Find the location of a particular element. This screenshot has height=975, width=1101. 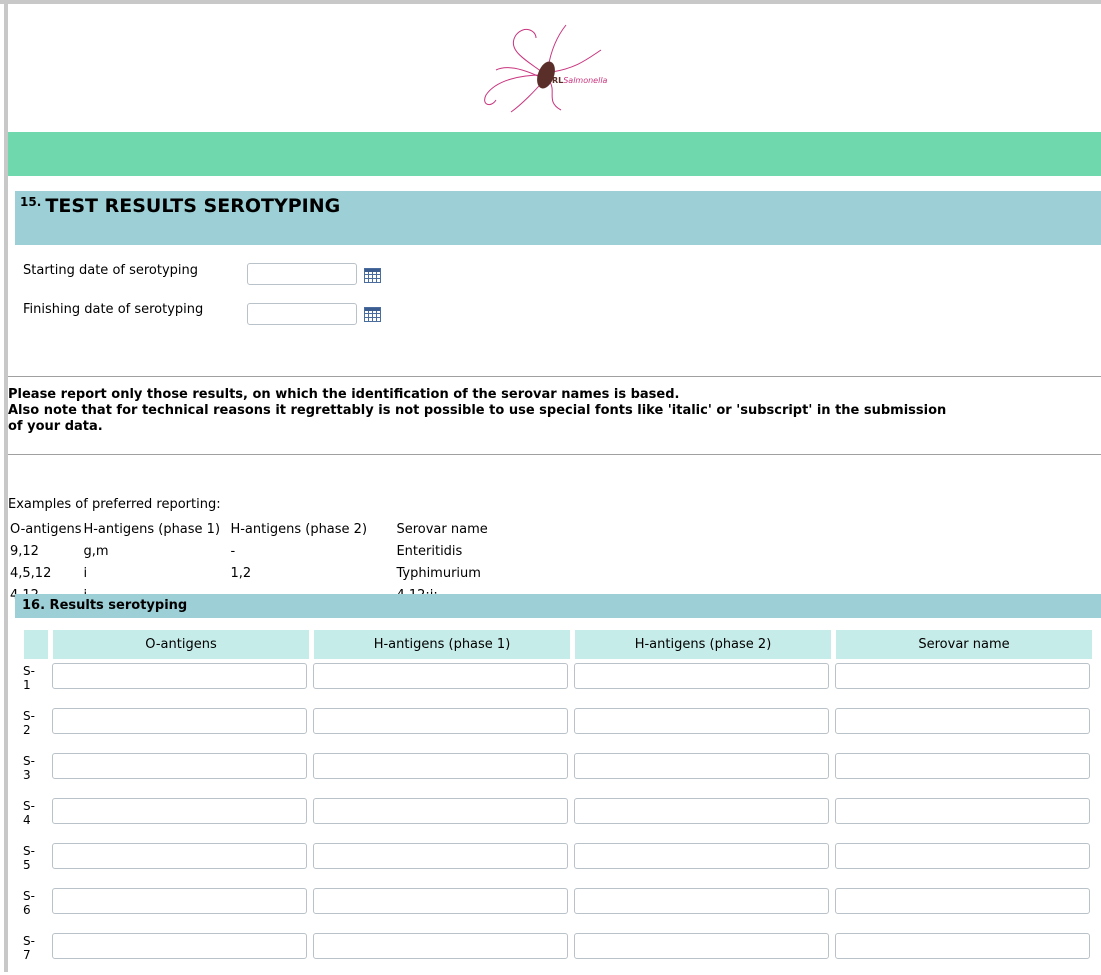

examples-label: Examples of preferred reporting: is located at coordinates (114, 504).